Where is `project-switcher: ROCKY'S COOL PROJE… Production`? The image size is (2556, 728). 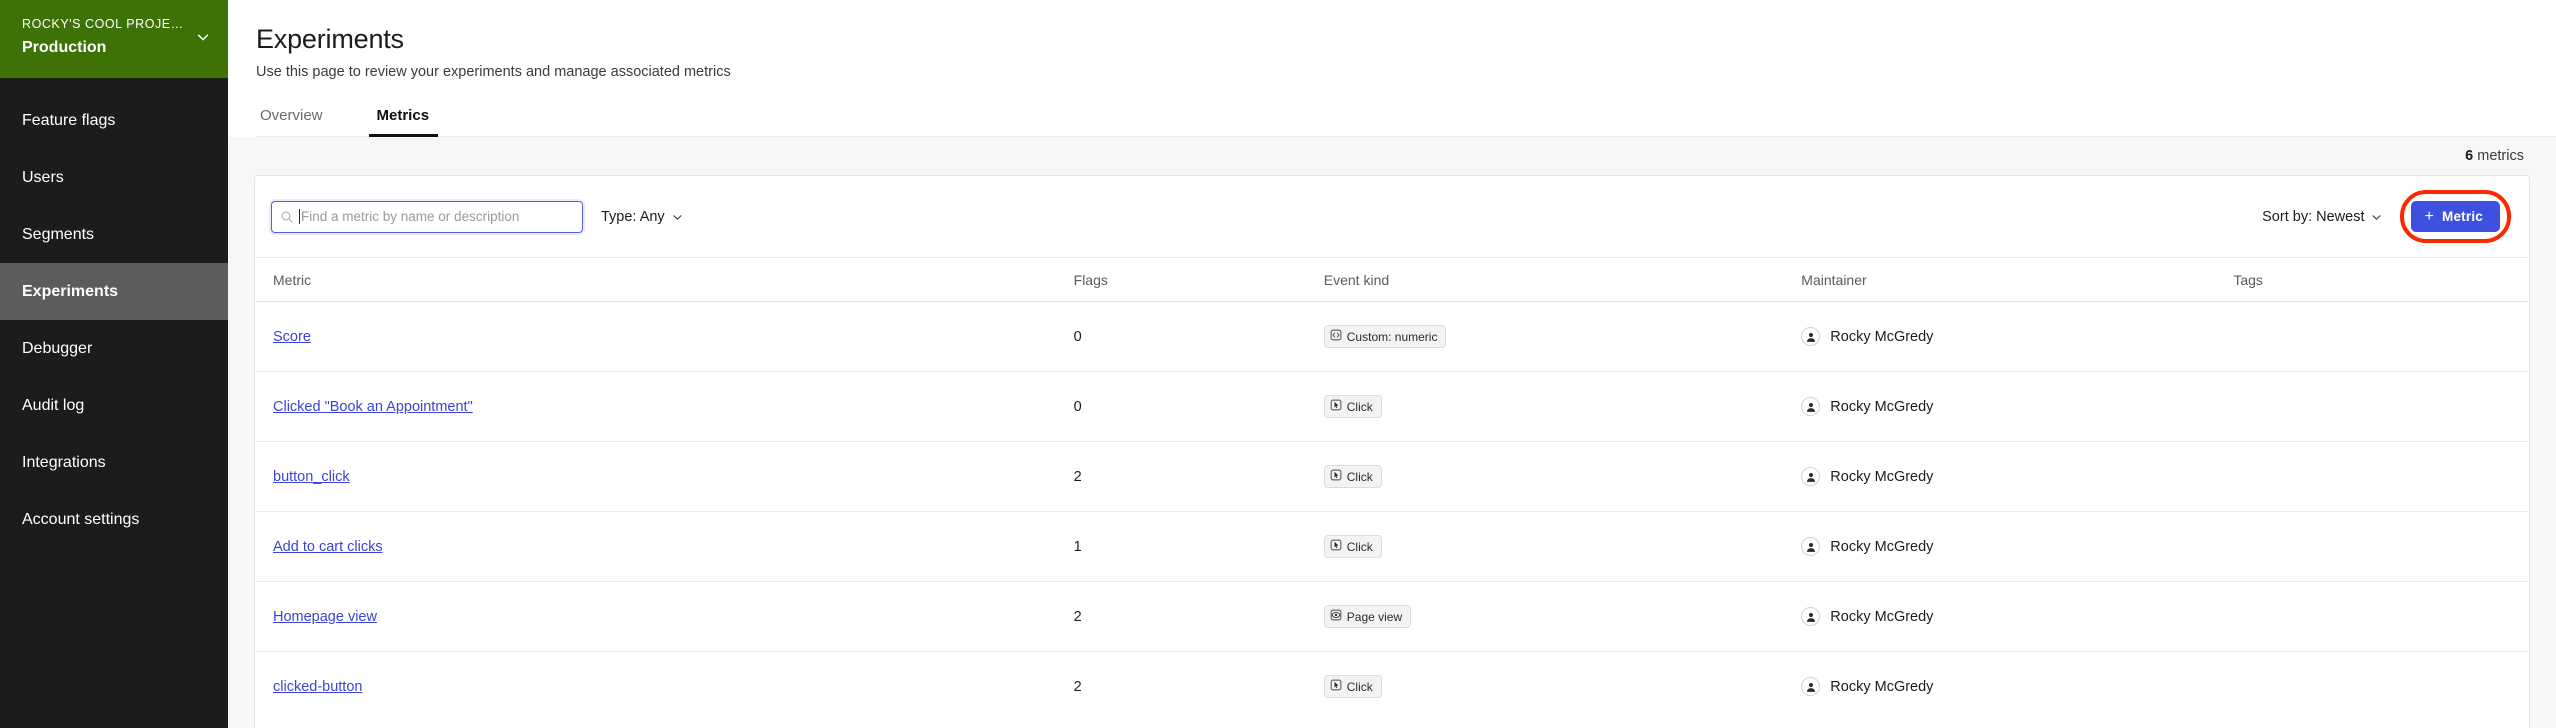
project-switcher: ROCKY'S COOL PROJE… Production is located at coordinates (114, 39).